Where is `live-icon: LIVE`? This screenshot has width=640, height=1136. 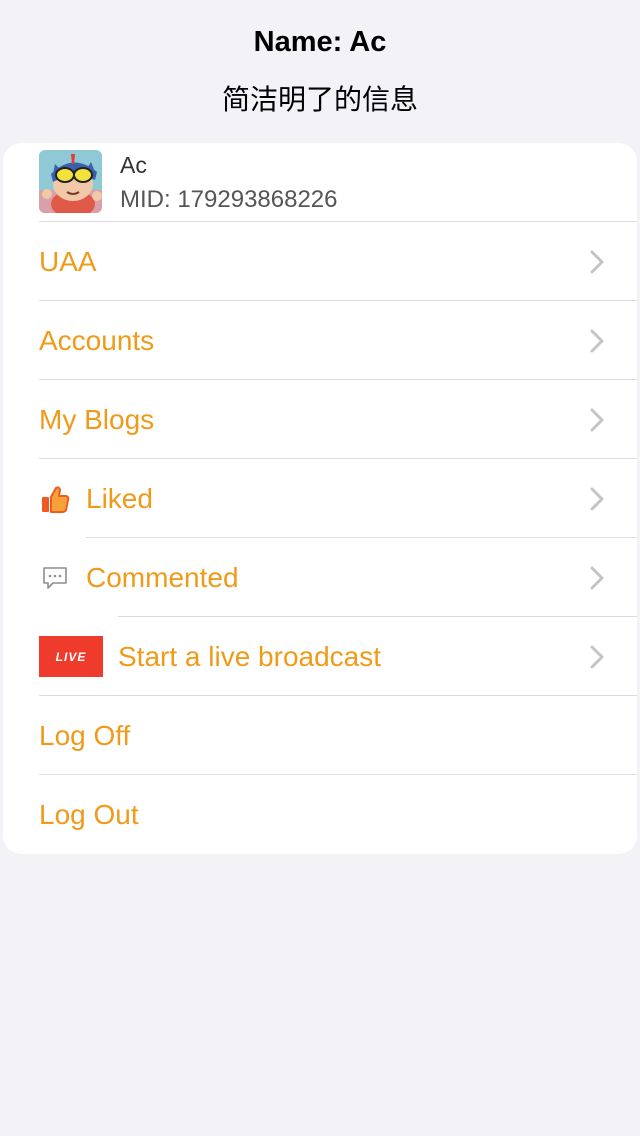
live-icon: LIVE is located at coordinates (71, 656).